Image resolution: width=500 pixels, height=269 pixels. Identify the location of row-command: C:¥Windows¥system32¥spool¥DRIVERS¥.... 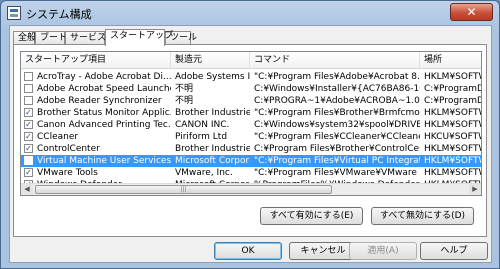
(337, 125).